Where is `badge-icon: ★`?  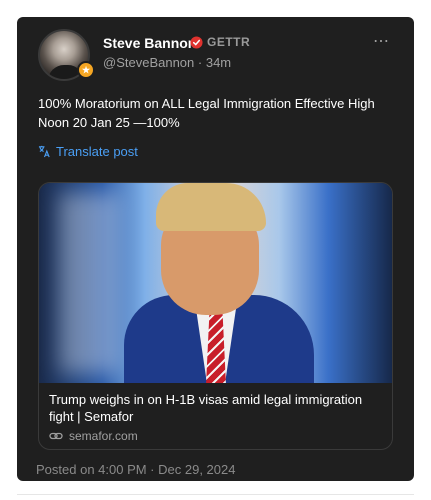 badge-icon: ★ is located at coordinates (86, 70).